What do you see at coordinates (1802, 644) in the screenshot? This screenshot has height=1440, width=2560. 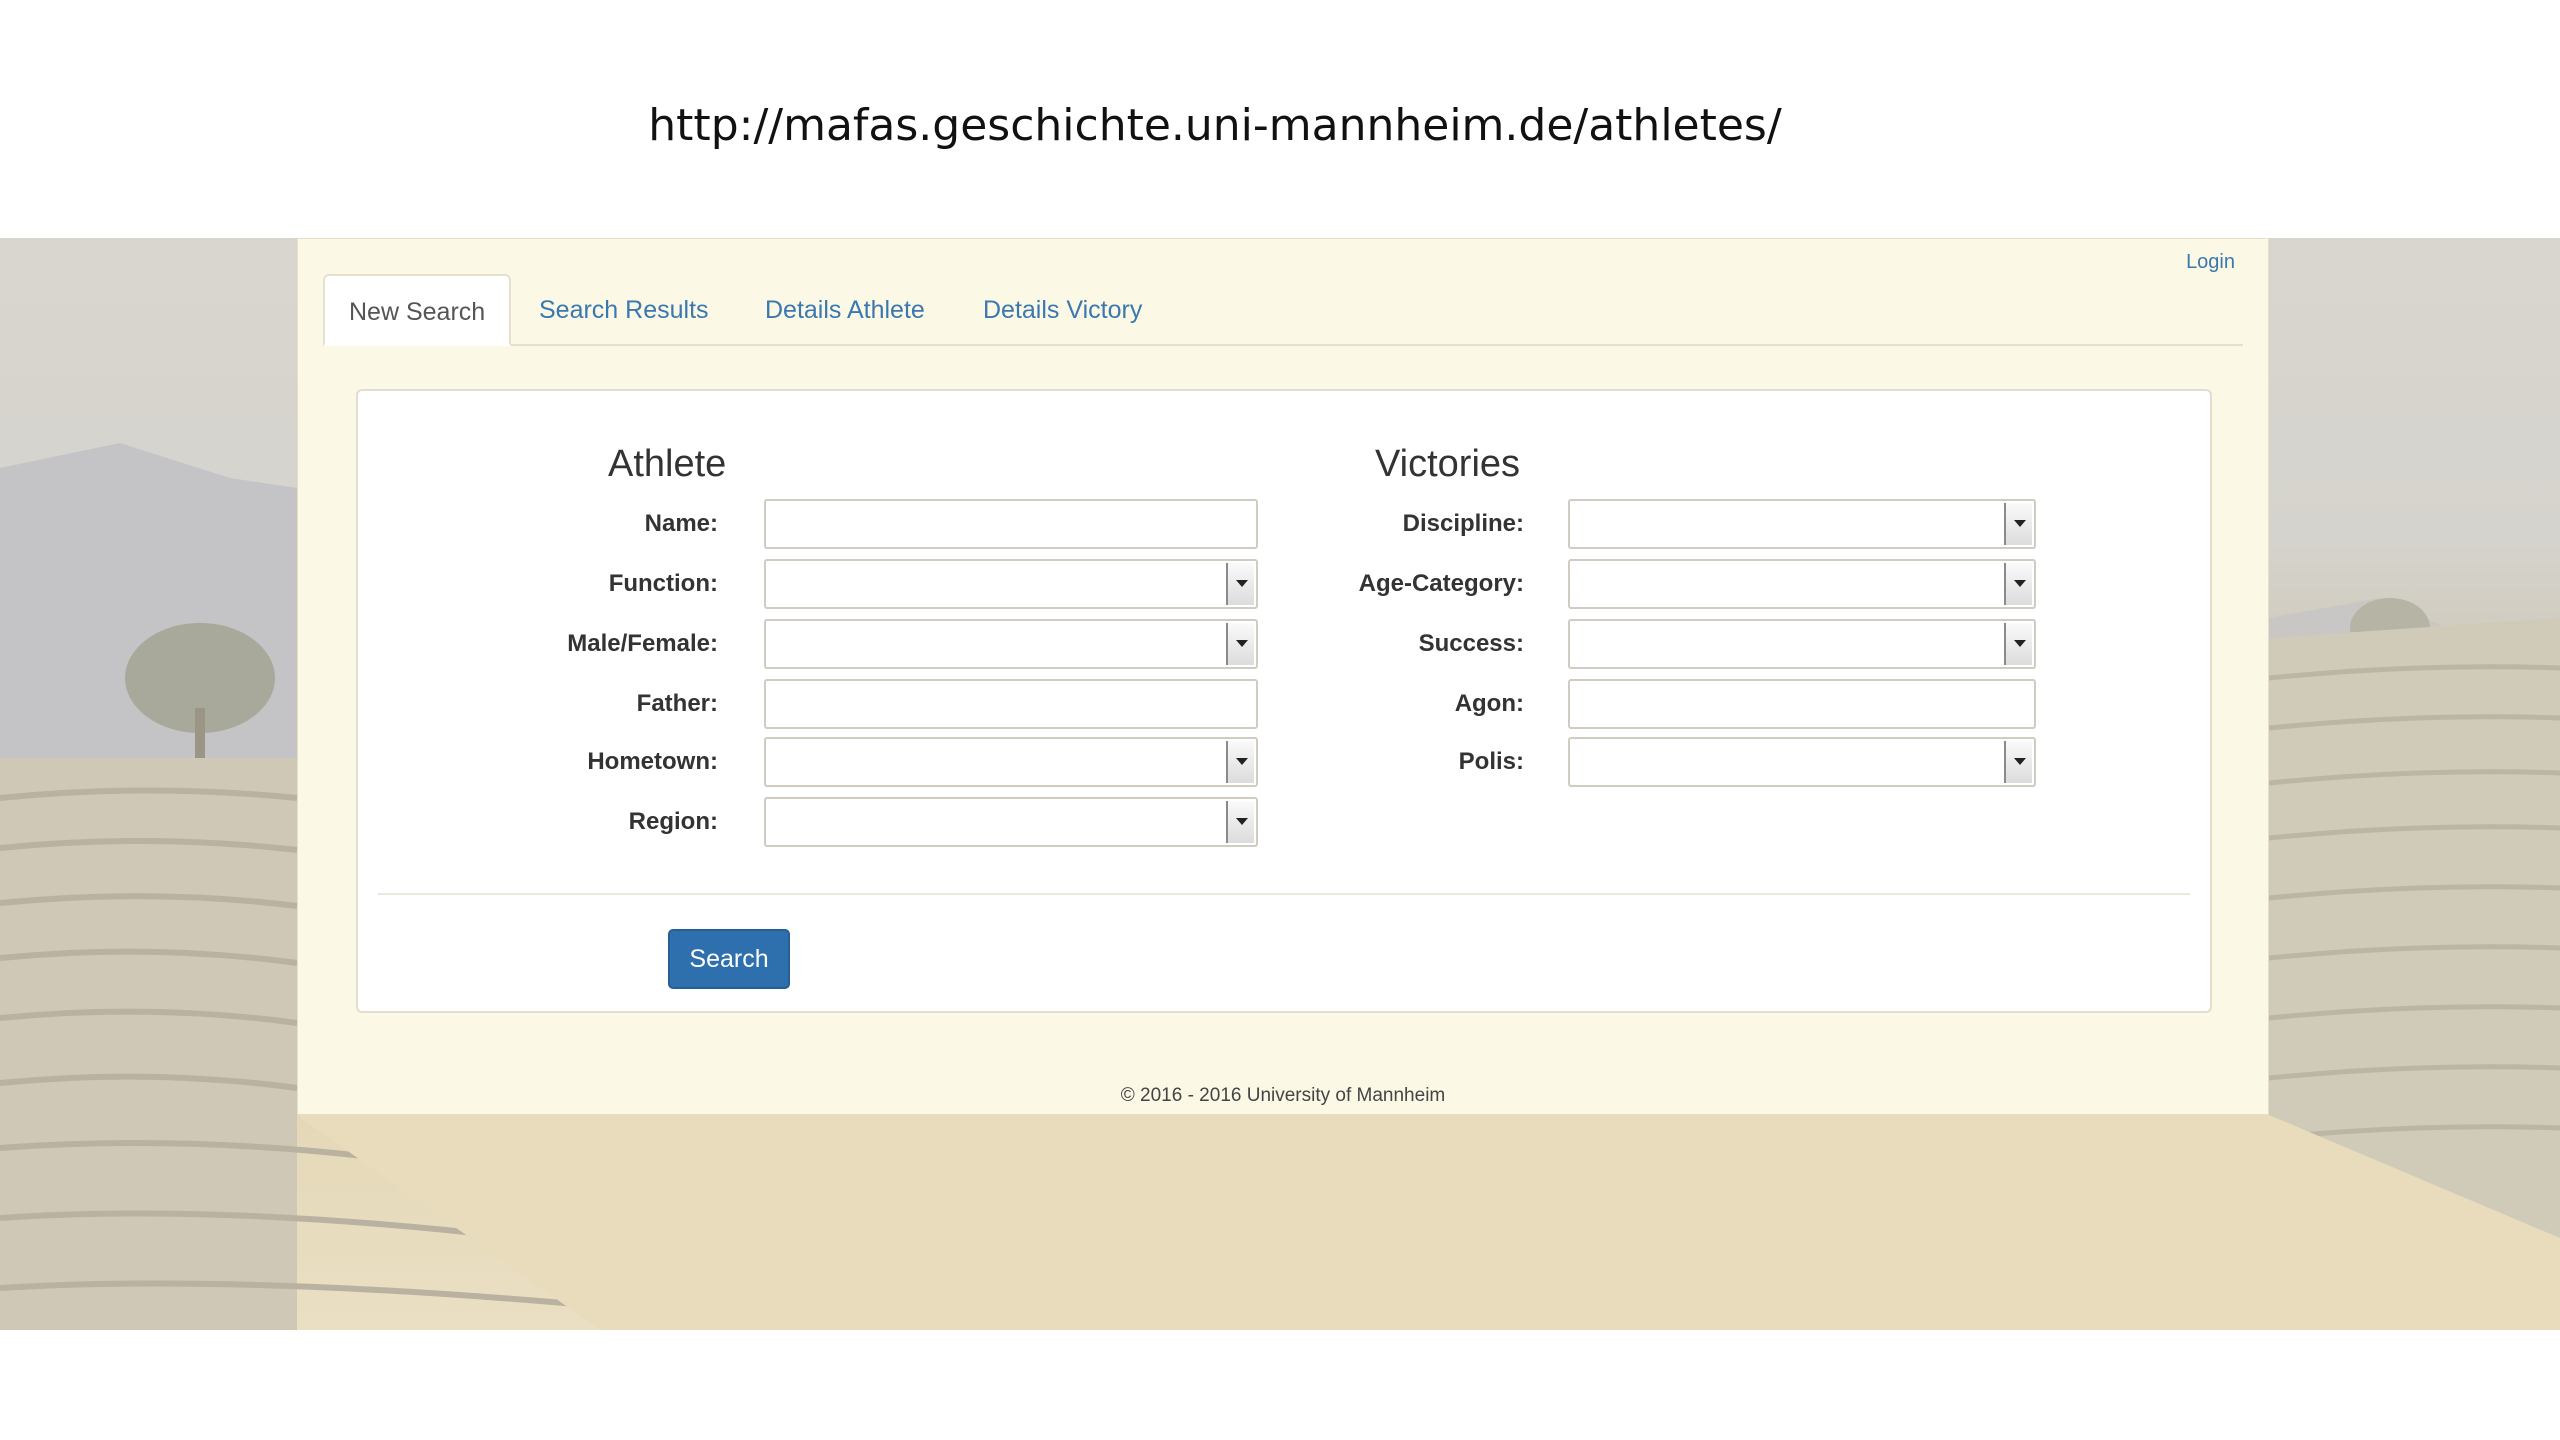 I see `success-select` at bounding box center [1802, 644].